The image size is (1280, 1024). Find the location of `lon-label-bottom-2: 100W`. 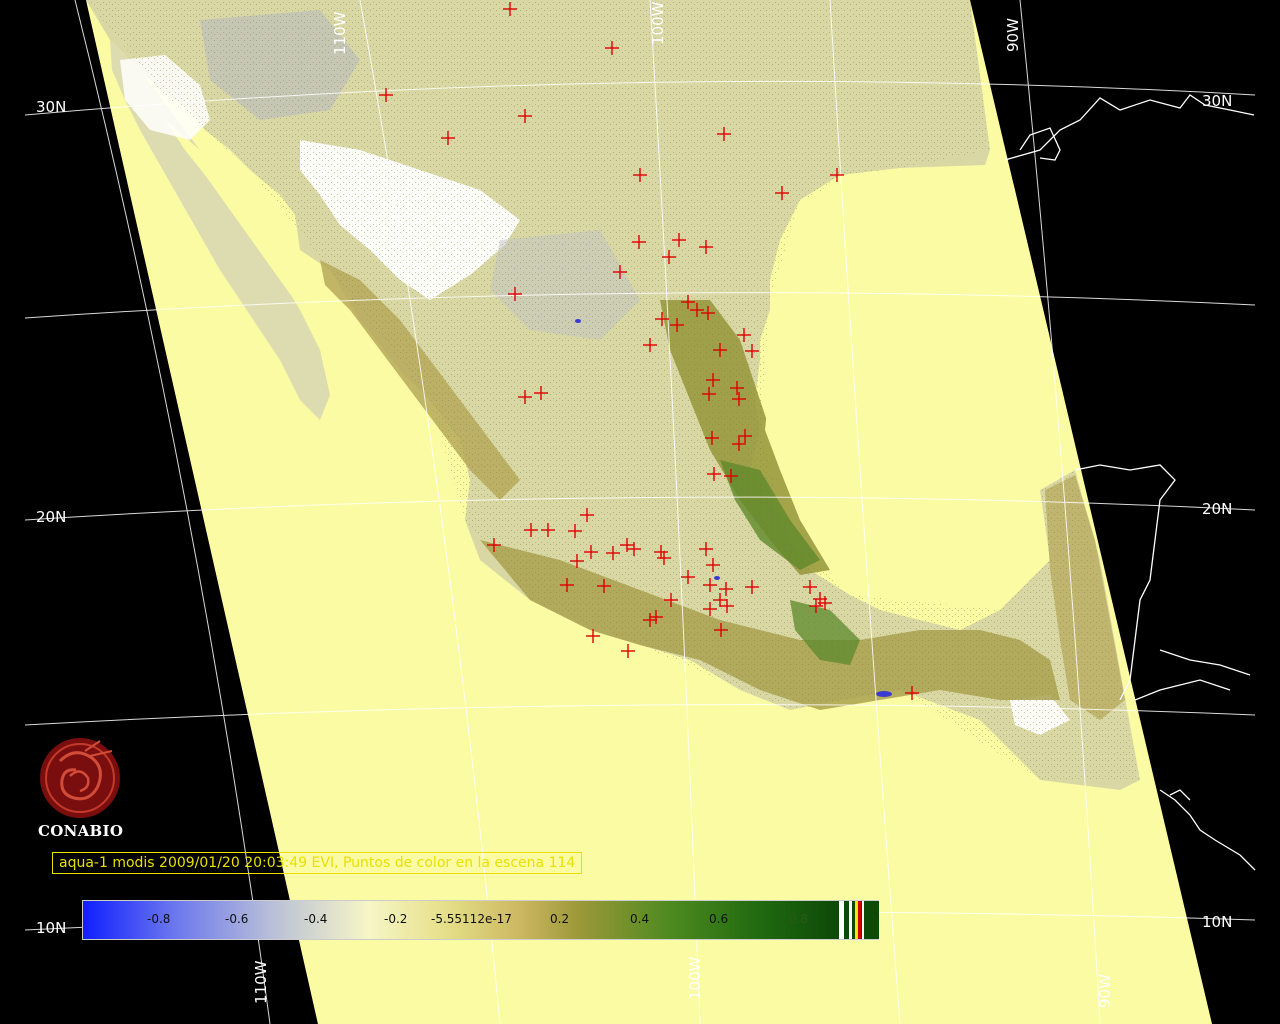

lon-label-bottom-2: 100W is located at coordinates (695, 978).